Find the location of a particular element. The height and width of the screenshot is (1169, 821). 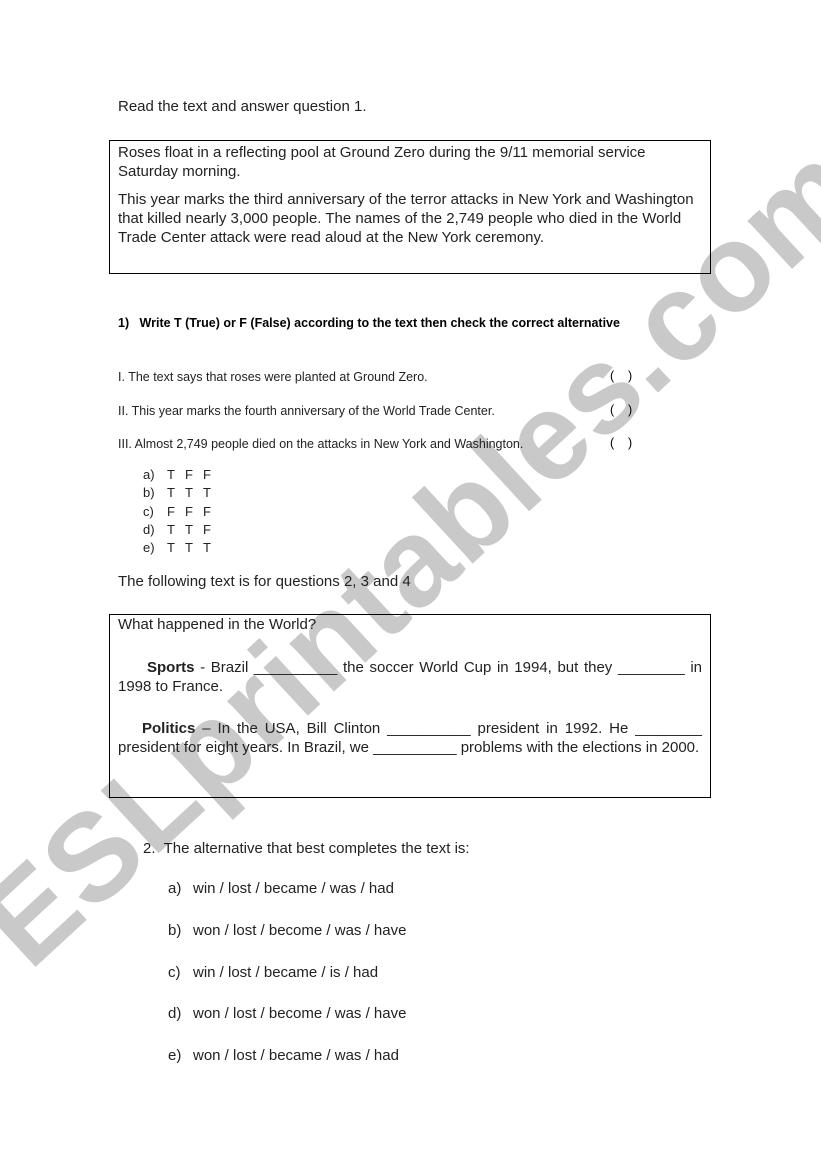

q2-option-b: b) won / lost / become / was / have is located at coordinates (287, 930).